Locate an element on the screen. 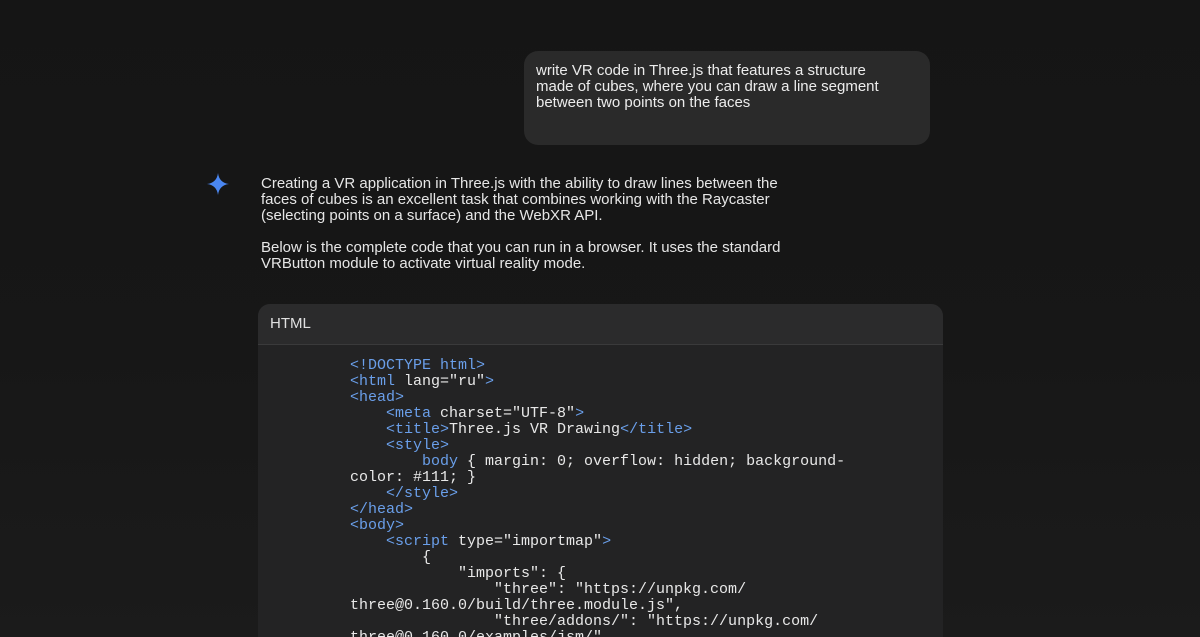 The height and width of the screenshot is (637, 1200). code-line: "three/addons/": "https://unpkg.com/ is located at coordinates (630, 622).